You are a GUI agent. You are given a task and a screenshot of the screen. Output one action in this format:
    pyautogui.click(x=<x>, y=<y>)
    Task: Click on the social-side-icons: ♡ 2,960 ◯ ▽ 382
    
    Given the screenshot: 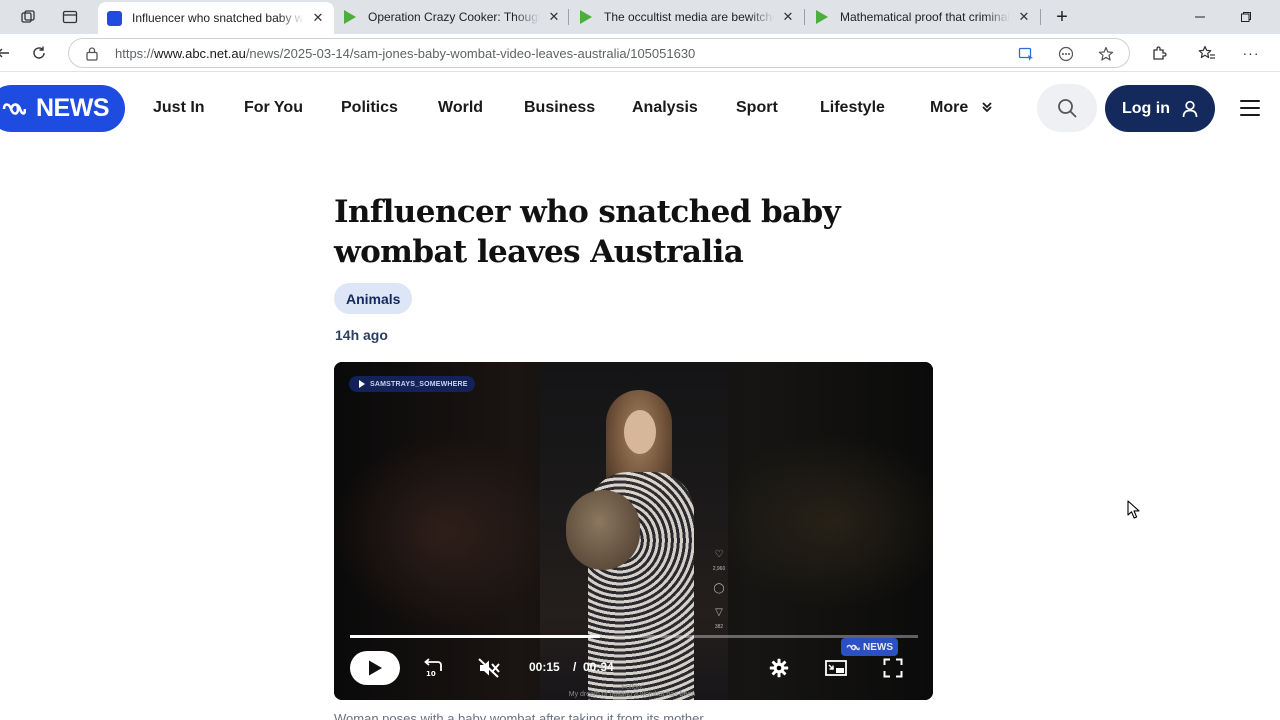 What is the action you would take?
    pyautogui.click(x=719, y=591)
    